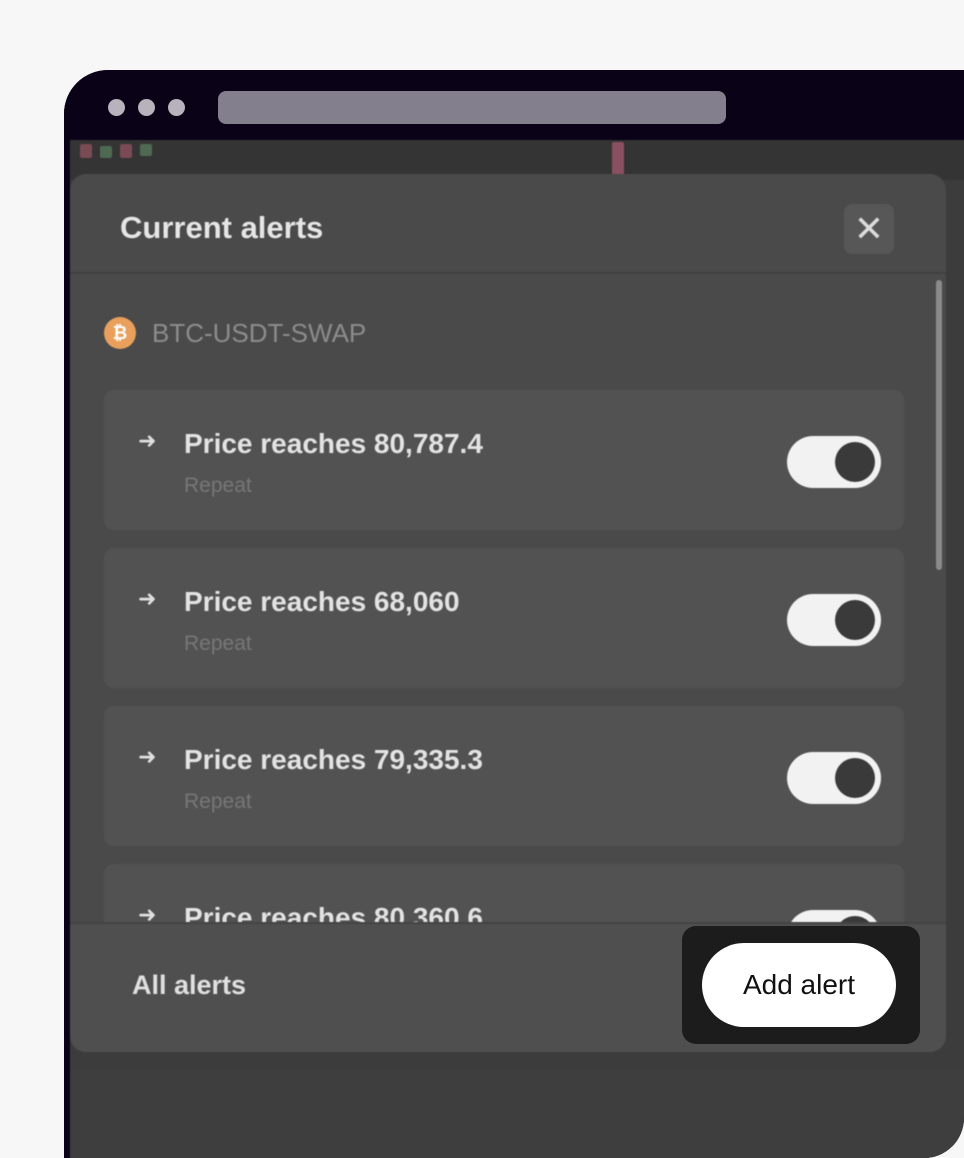 The image size is (964, 1158). I want to click on alert-condition: Price reaches 80,360.6, so click(333, 912).